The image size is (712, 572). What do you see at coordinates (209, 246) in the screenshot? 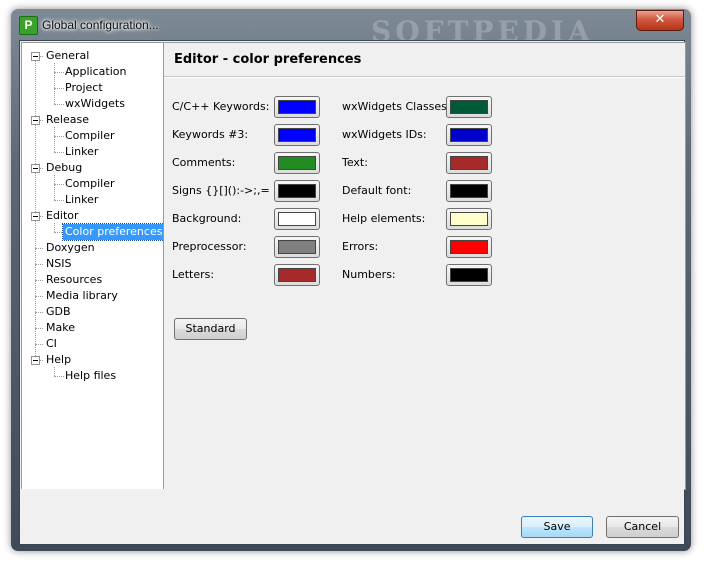
I see `left-label-preprocessor: Preprocessor:` at bounding box center [209, 246].